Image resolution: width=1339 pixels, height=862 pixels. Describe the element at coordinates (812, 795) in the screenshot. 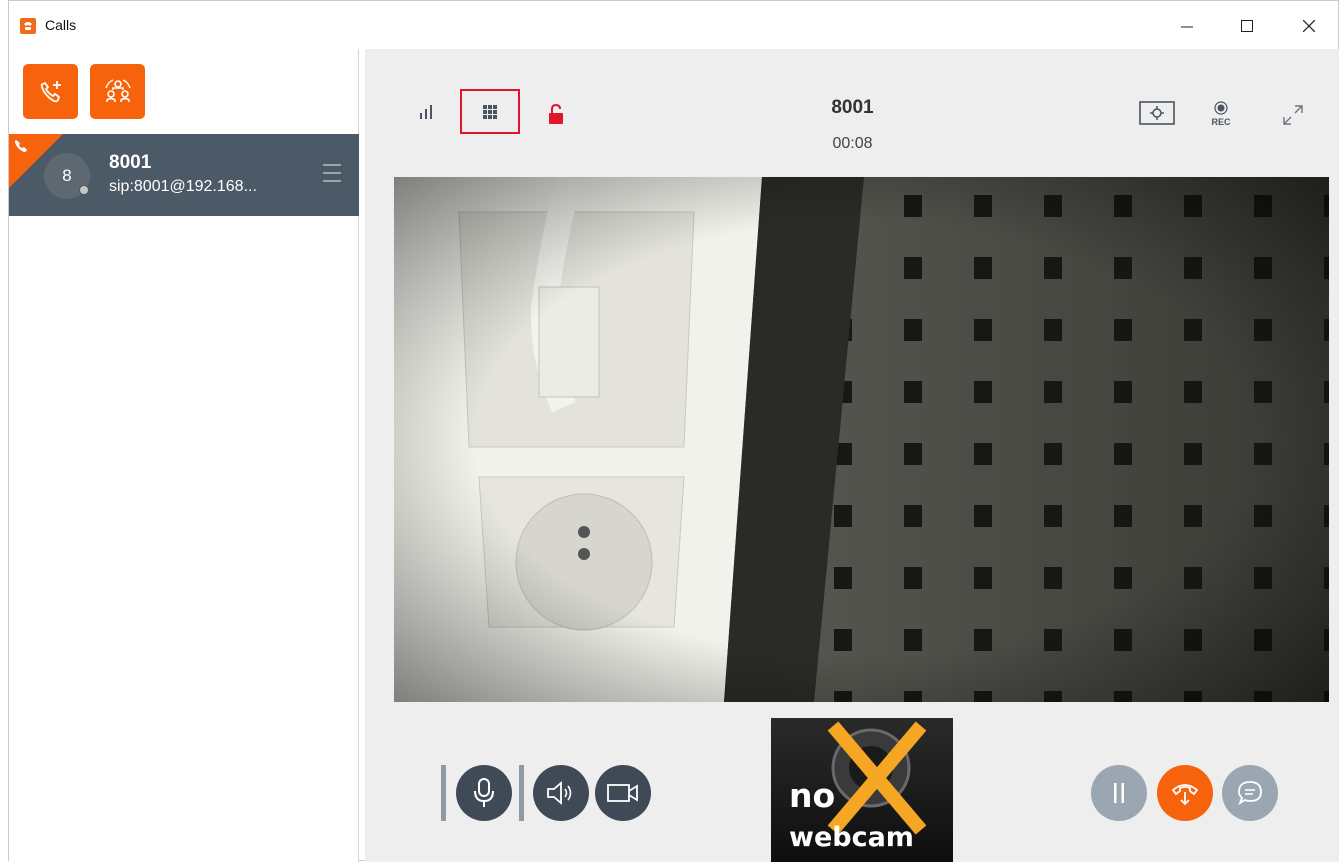

I see `no-webcam-text-line1: no` at that location.